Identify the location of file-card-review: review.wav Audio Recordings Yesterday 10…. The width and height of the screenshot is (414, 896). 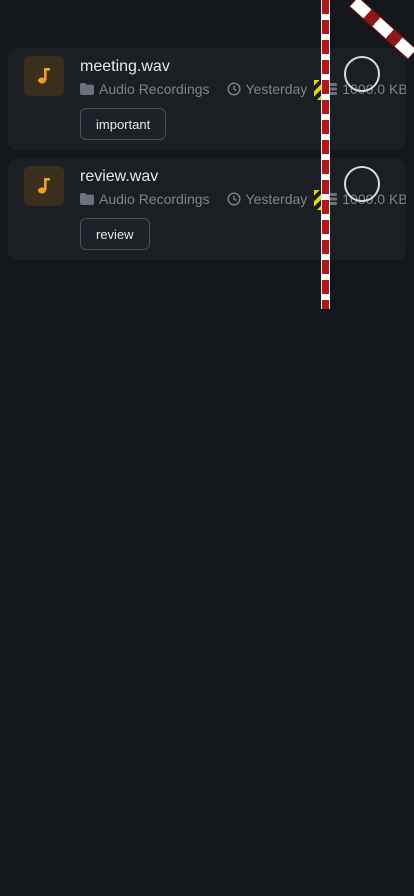
(207, 209).